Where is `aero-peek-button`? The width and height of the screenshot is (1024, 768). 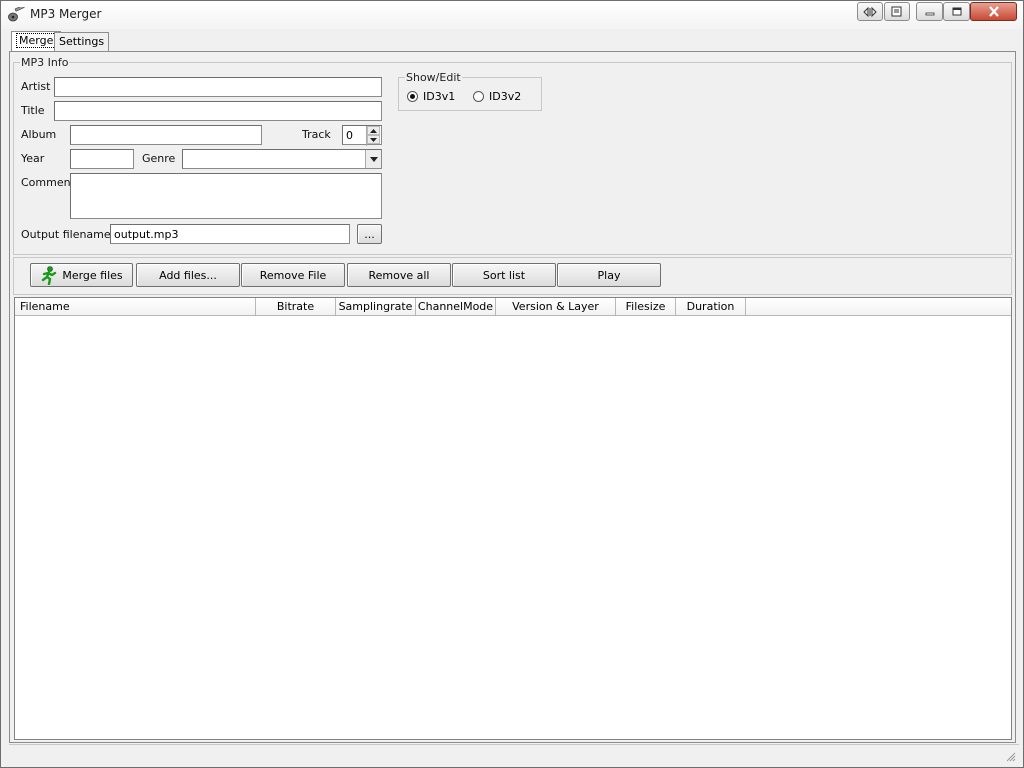
aero-peek-button is located at coordinates (870, 11).